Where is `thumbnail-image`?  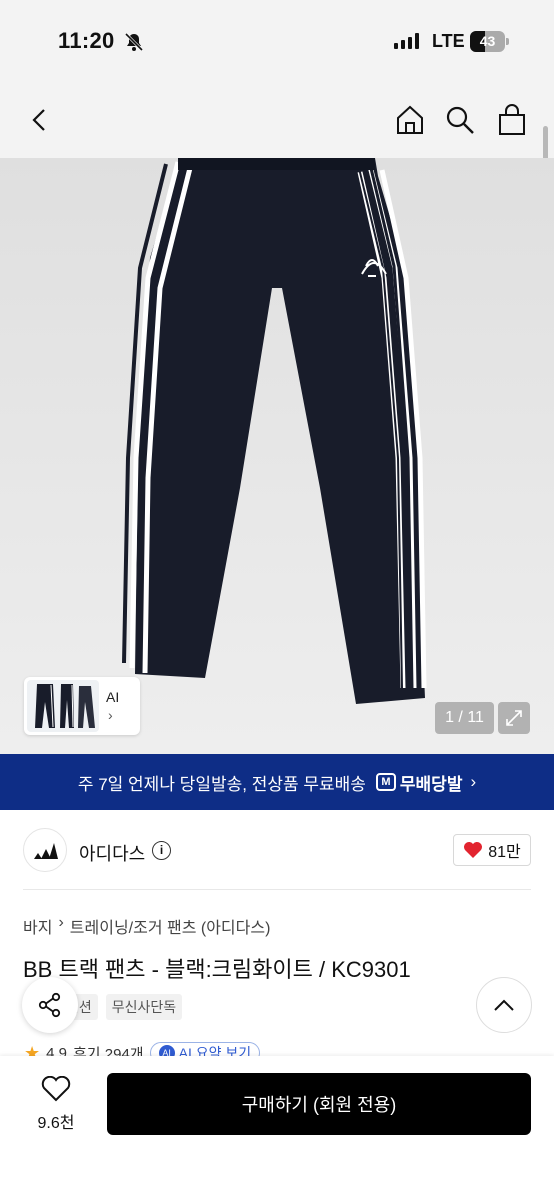 thumbnail-image is located at coordinates (63, 706).